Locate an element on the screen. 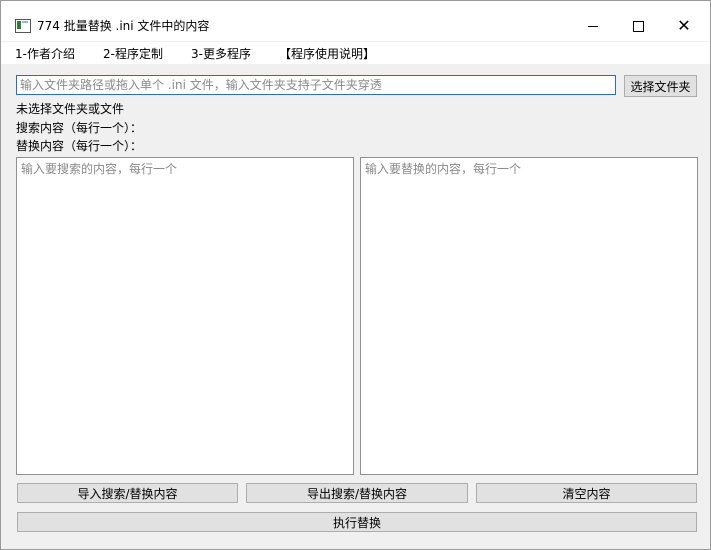 This screenshot has height=550, width=711. minimize-icon is located at coordinates (593, 26).